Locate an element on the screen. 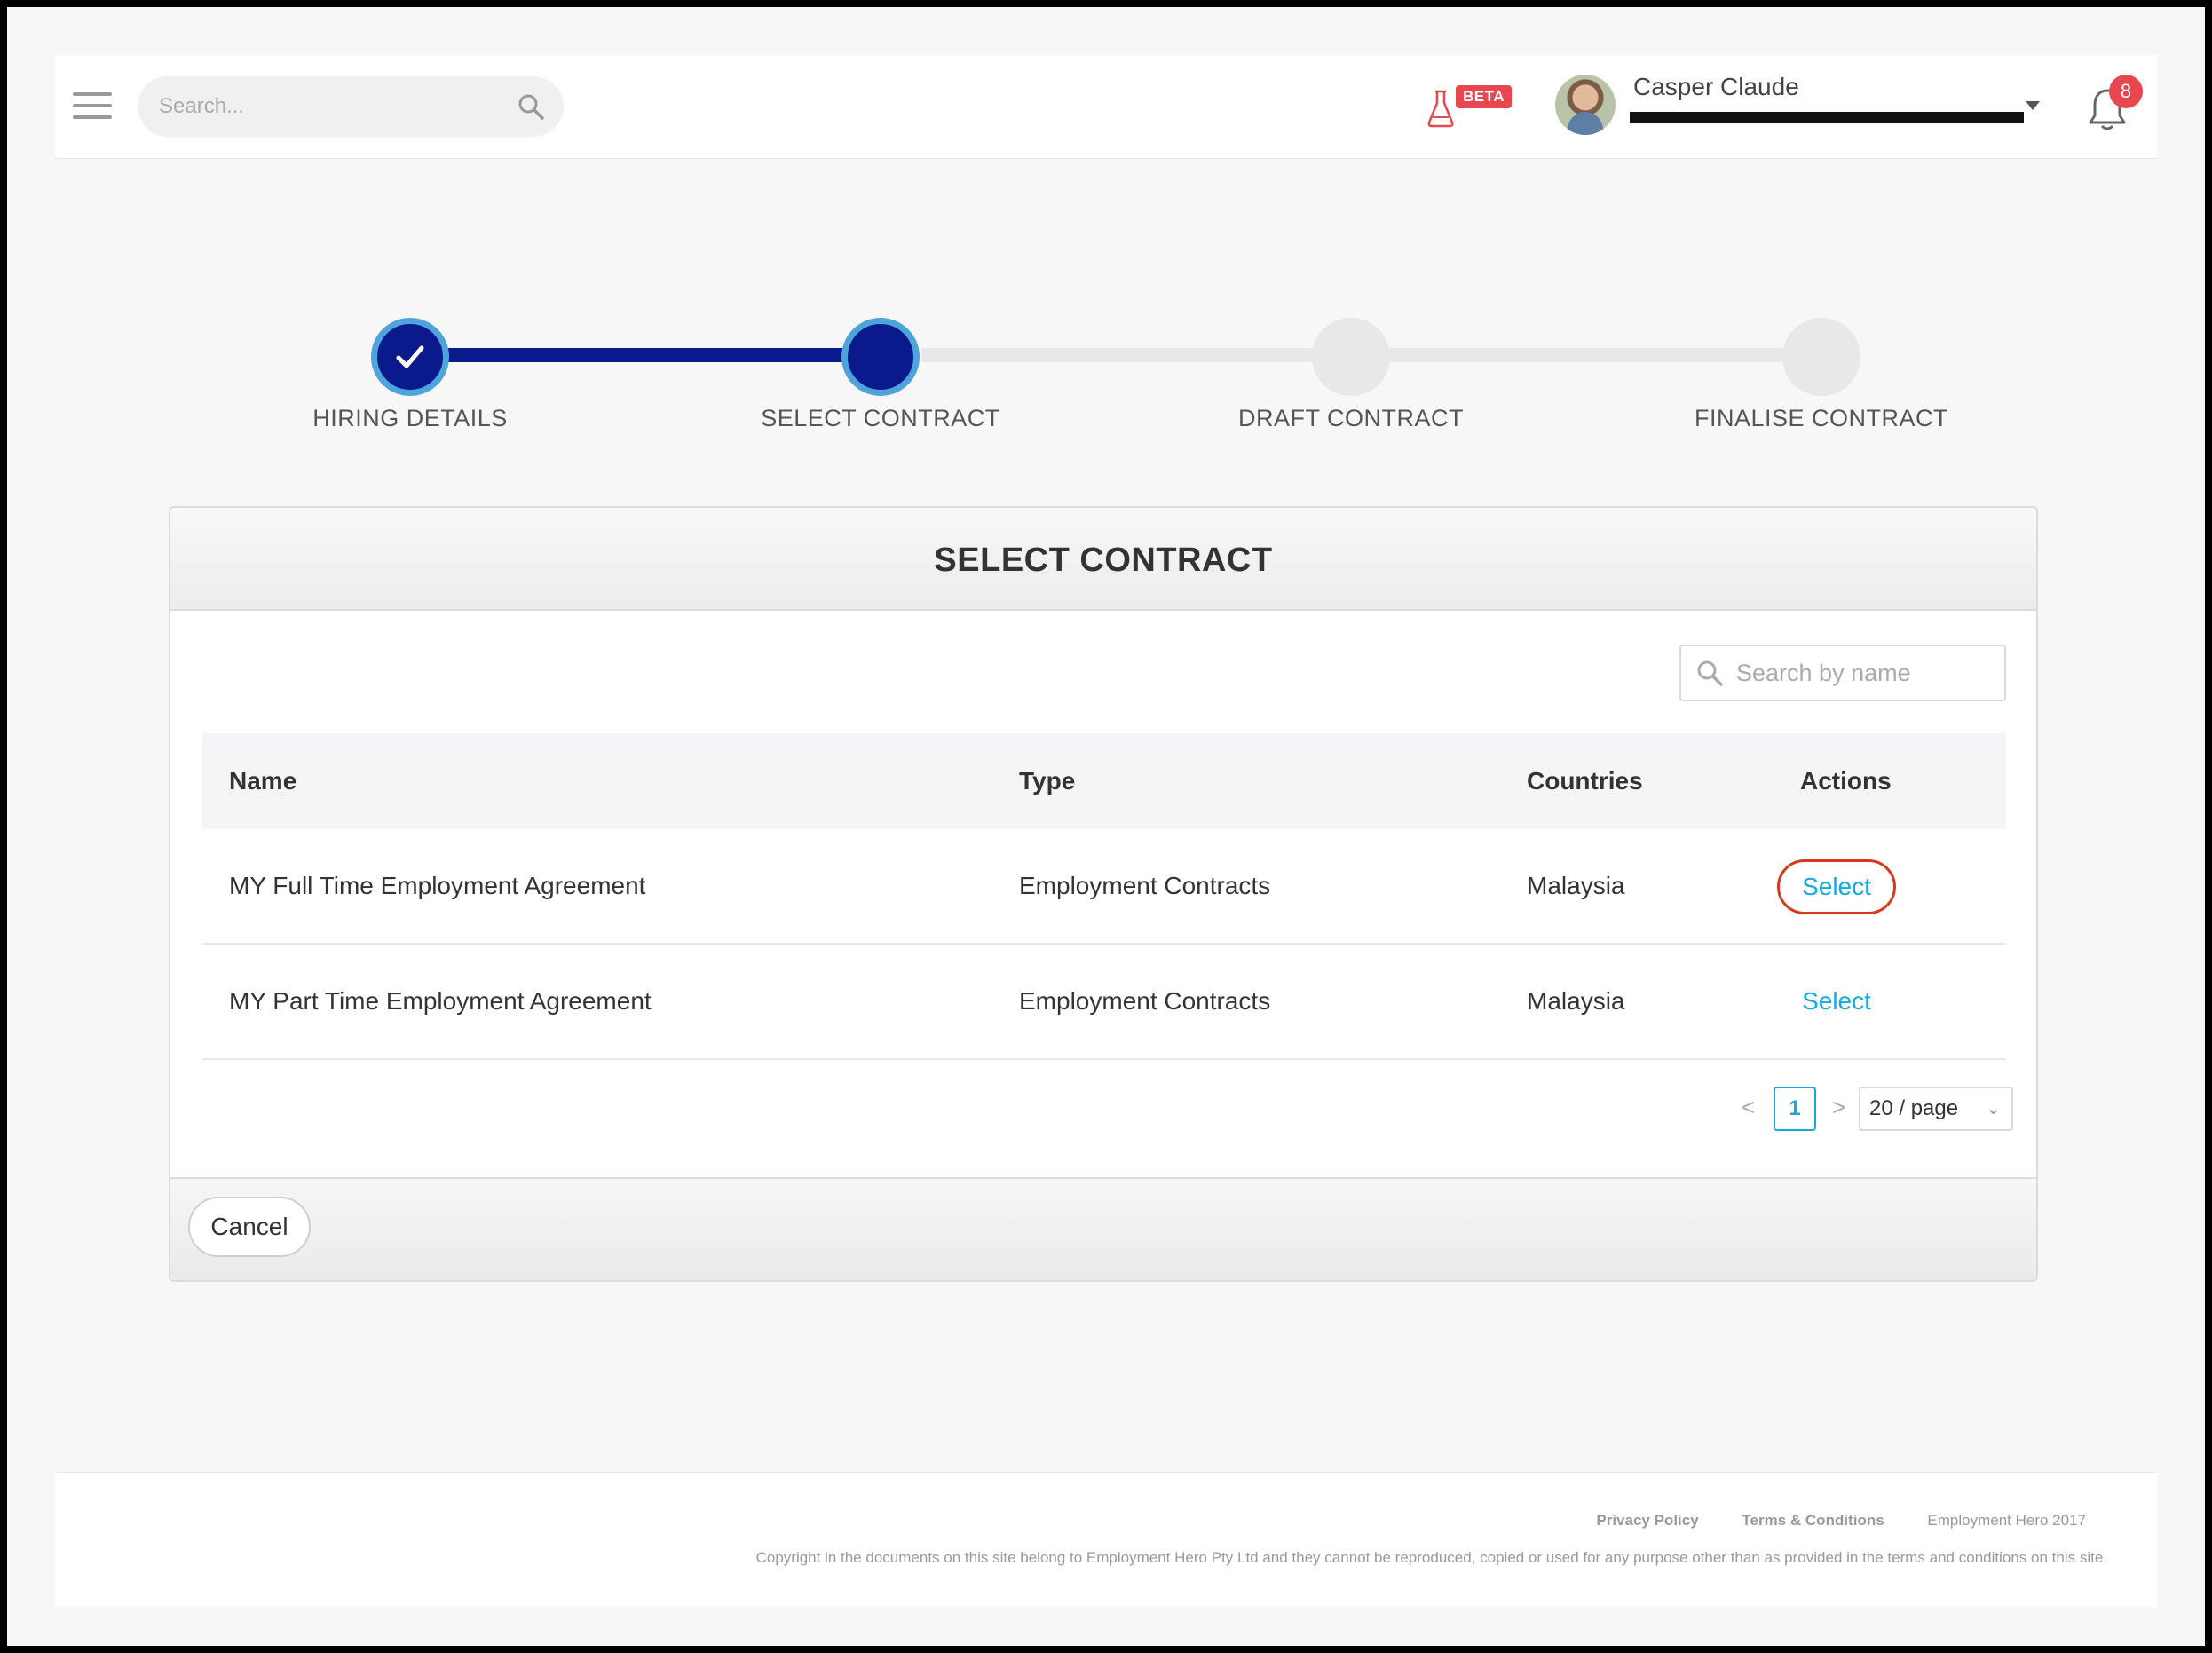 This screenshot has height=1653, width=2212. step-label-draft-contract: DRAFT CONTRACT is located at coordinates (1351, 418).